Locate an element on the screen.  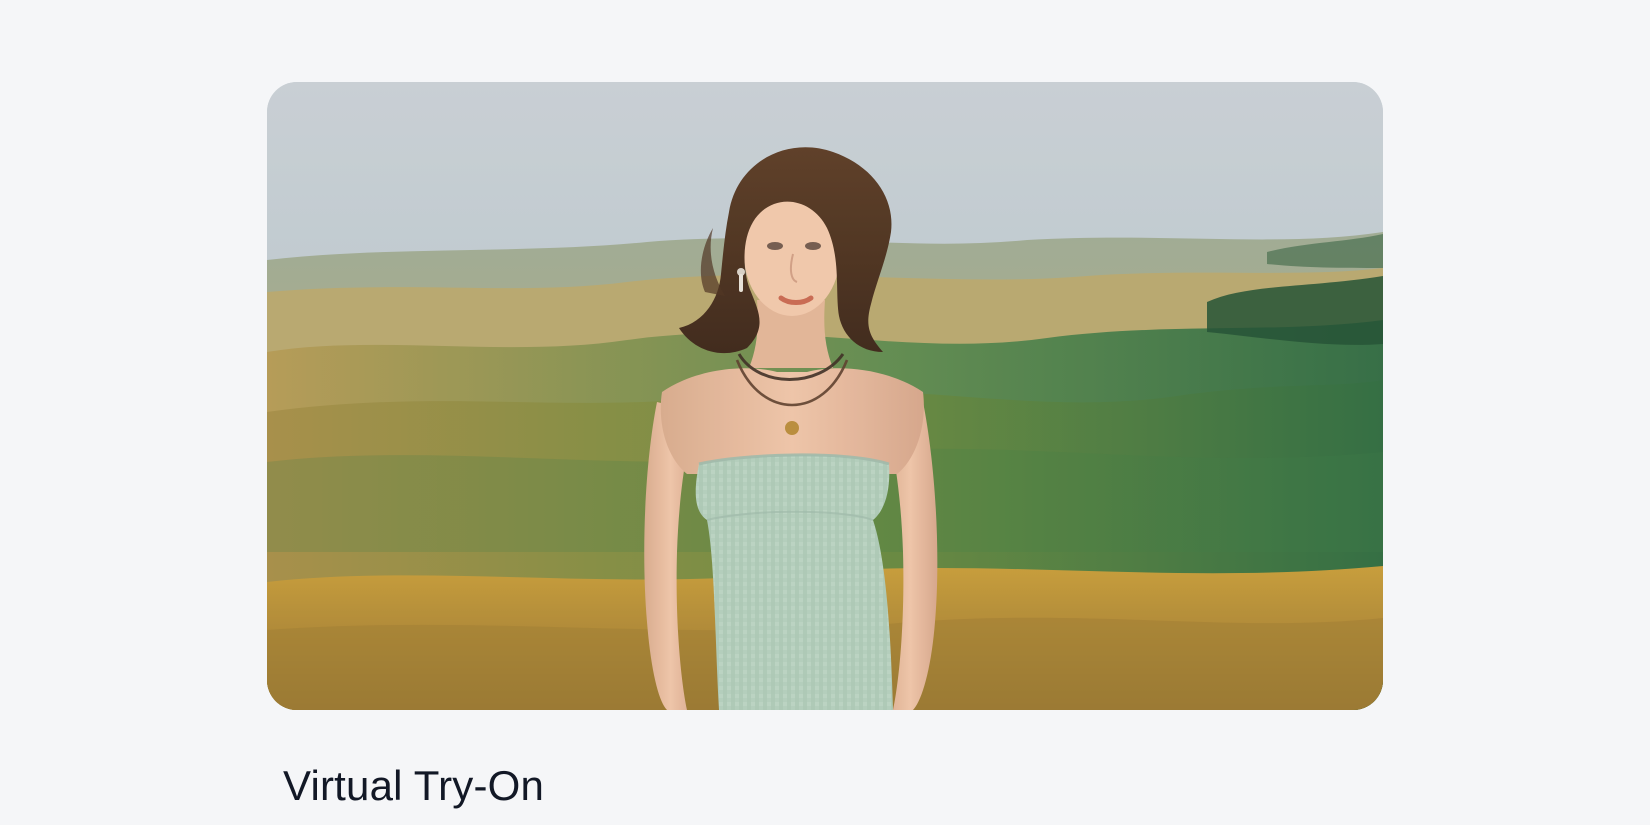
feature-title: Virtual Try-On is located at coordinates (414, 785).